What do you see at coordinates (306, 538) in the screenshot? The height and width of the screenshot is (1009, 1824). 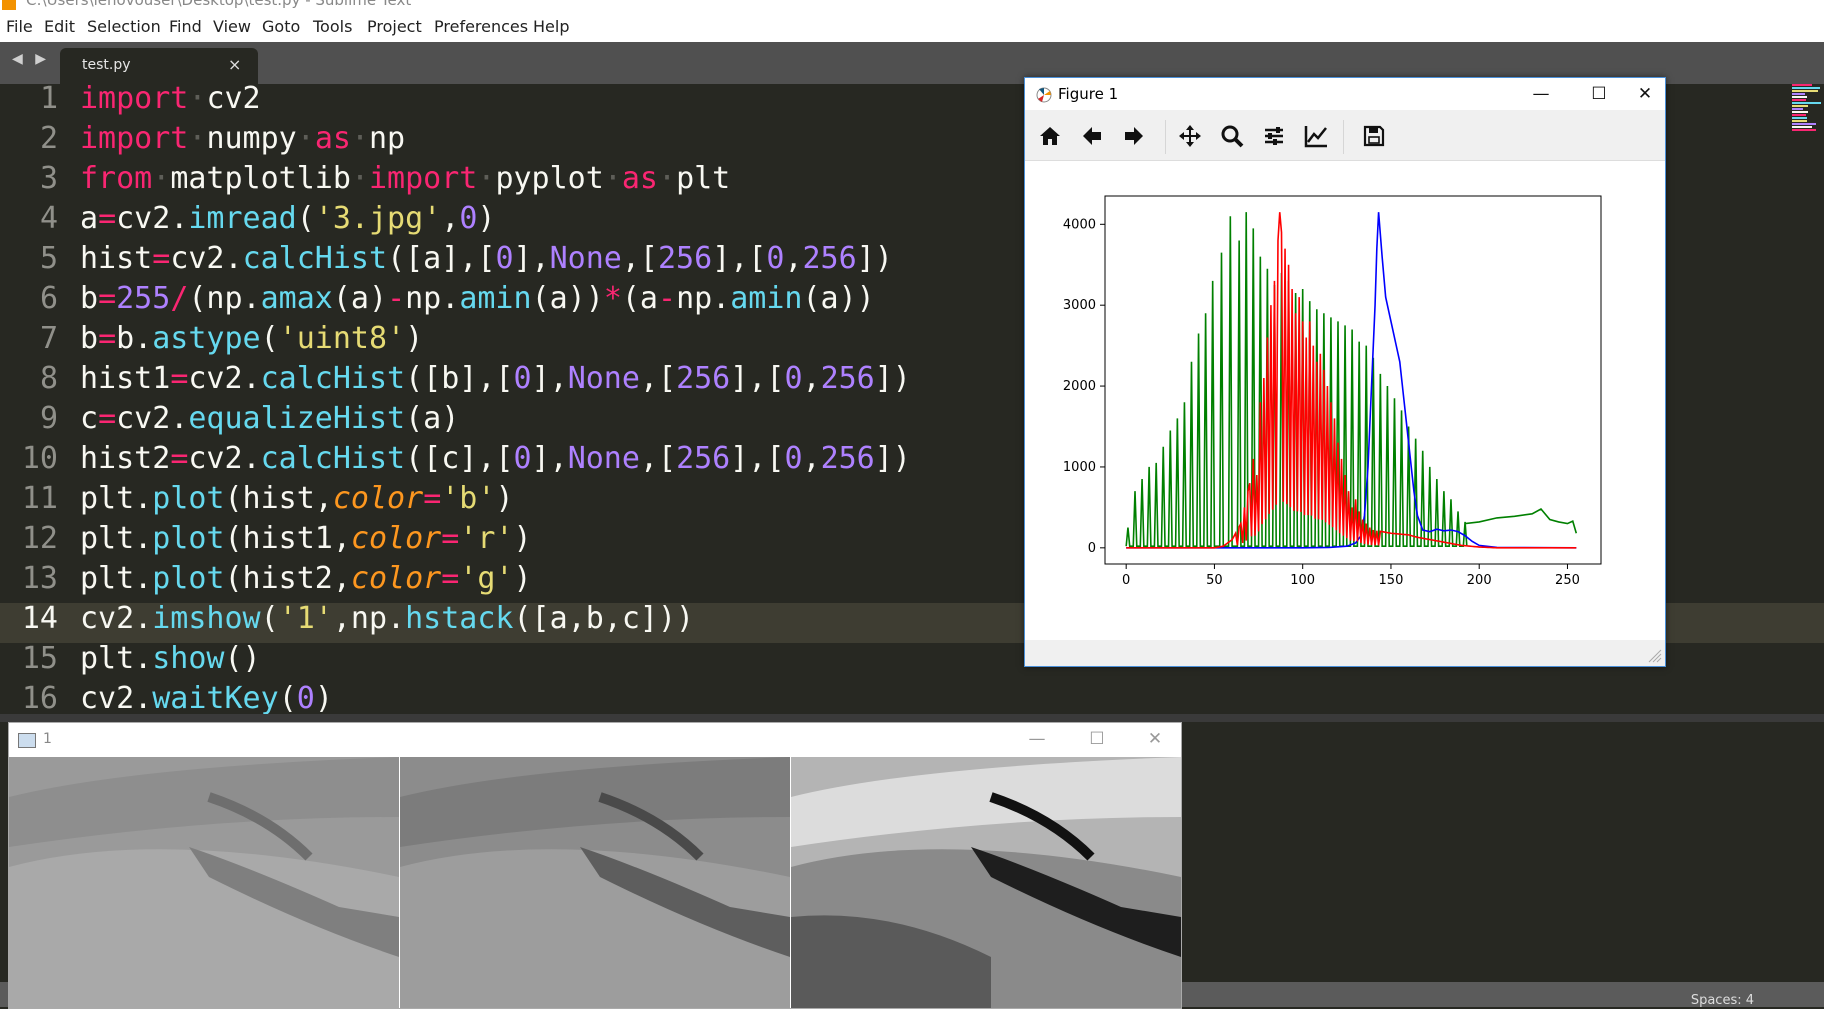 I see `code-line: plt.plot(hist1,color='r')` at bounding box center [306, 538].